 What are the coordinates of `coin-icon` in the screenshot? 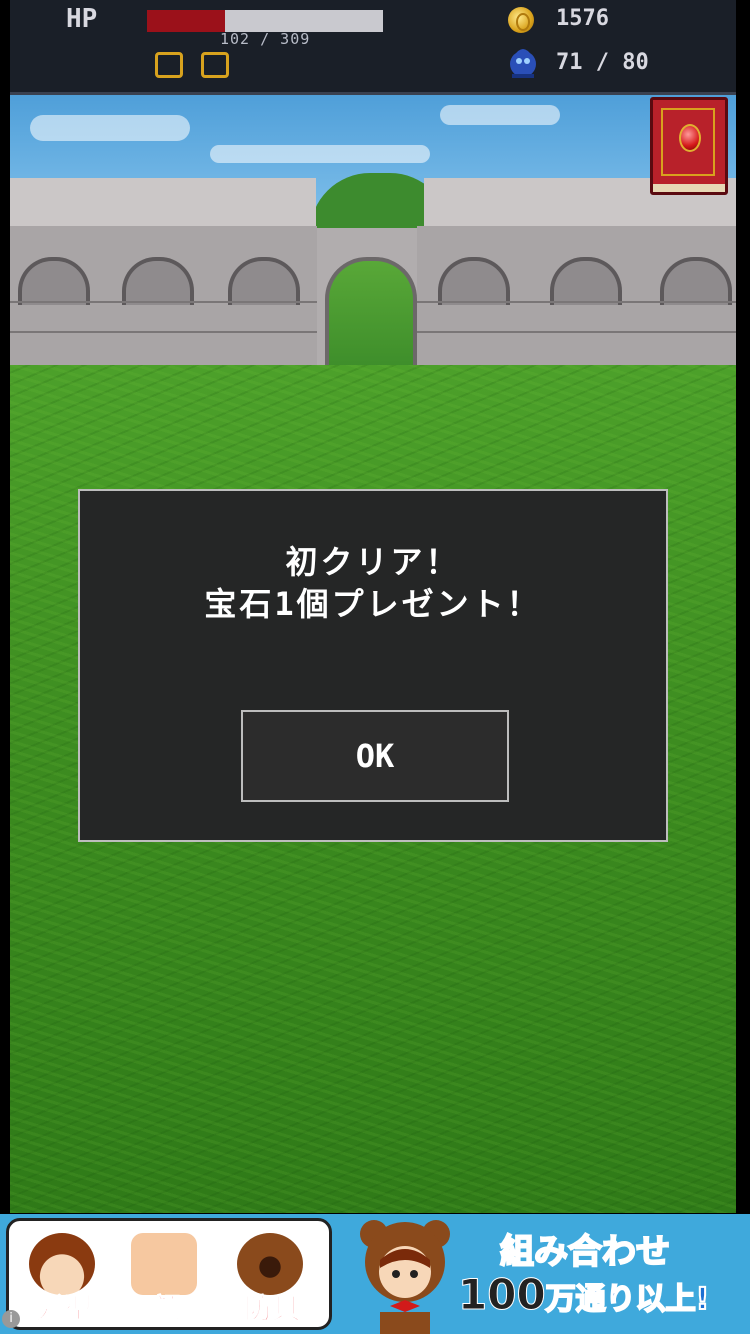 It's located at (521, 20).